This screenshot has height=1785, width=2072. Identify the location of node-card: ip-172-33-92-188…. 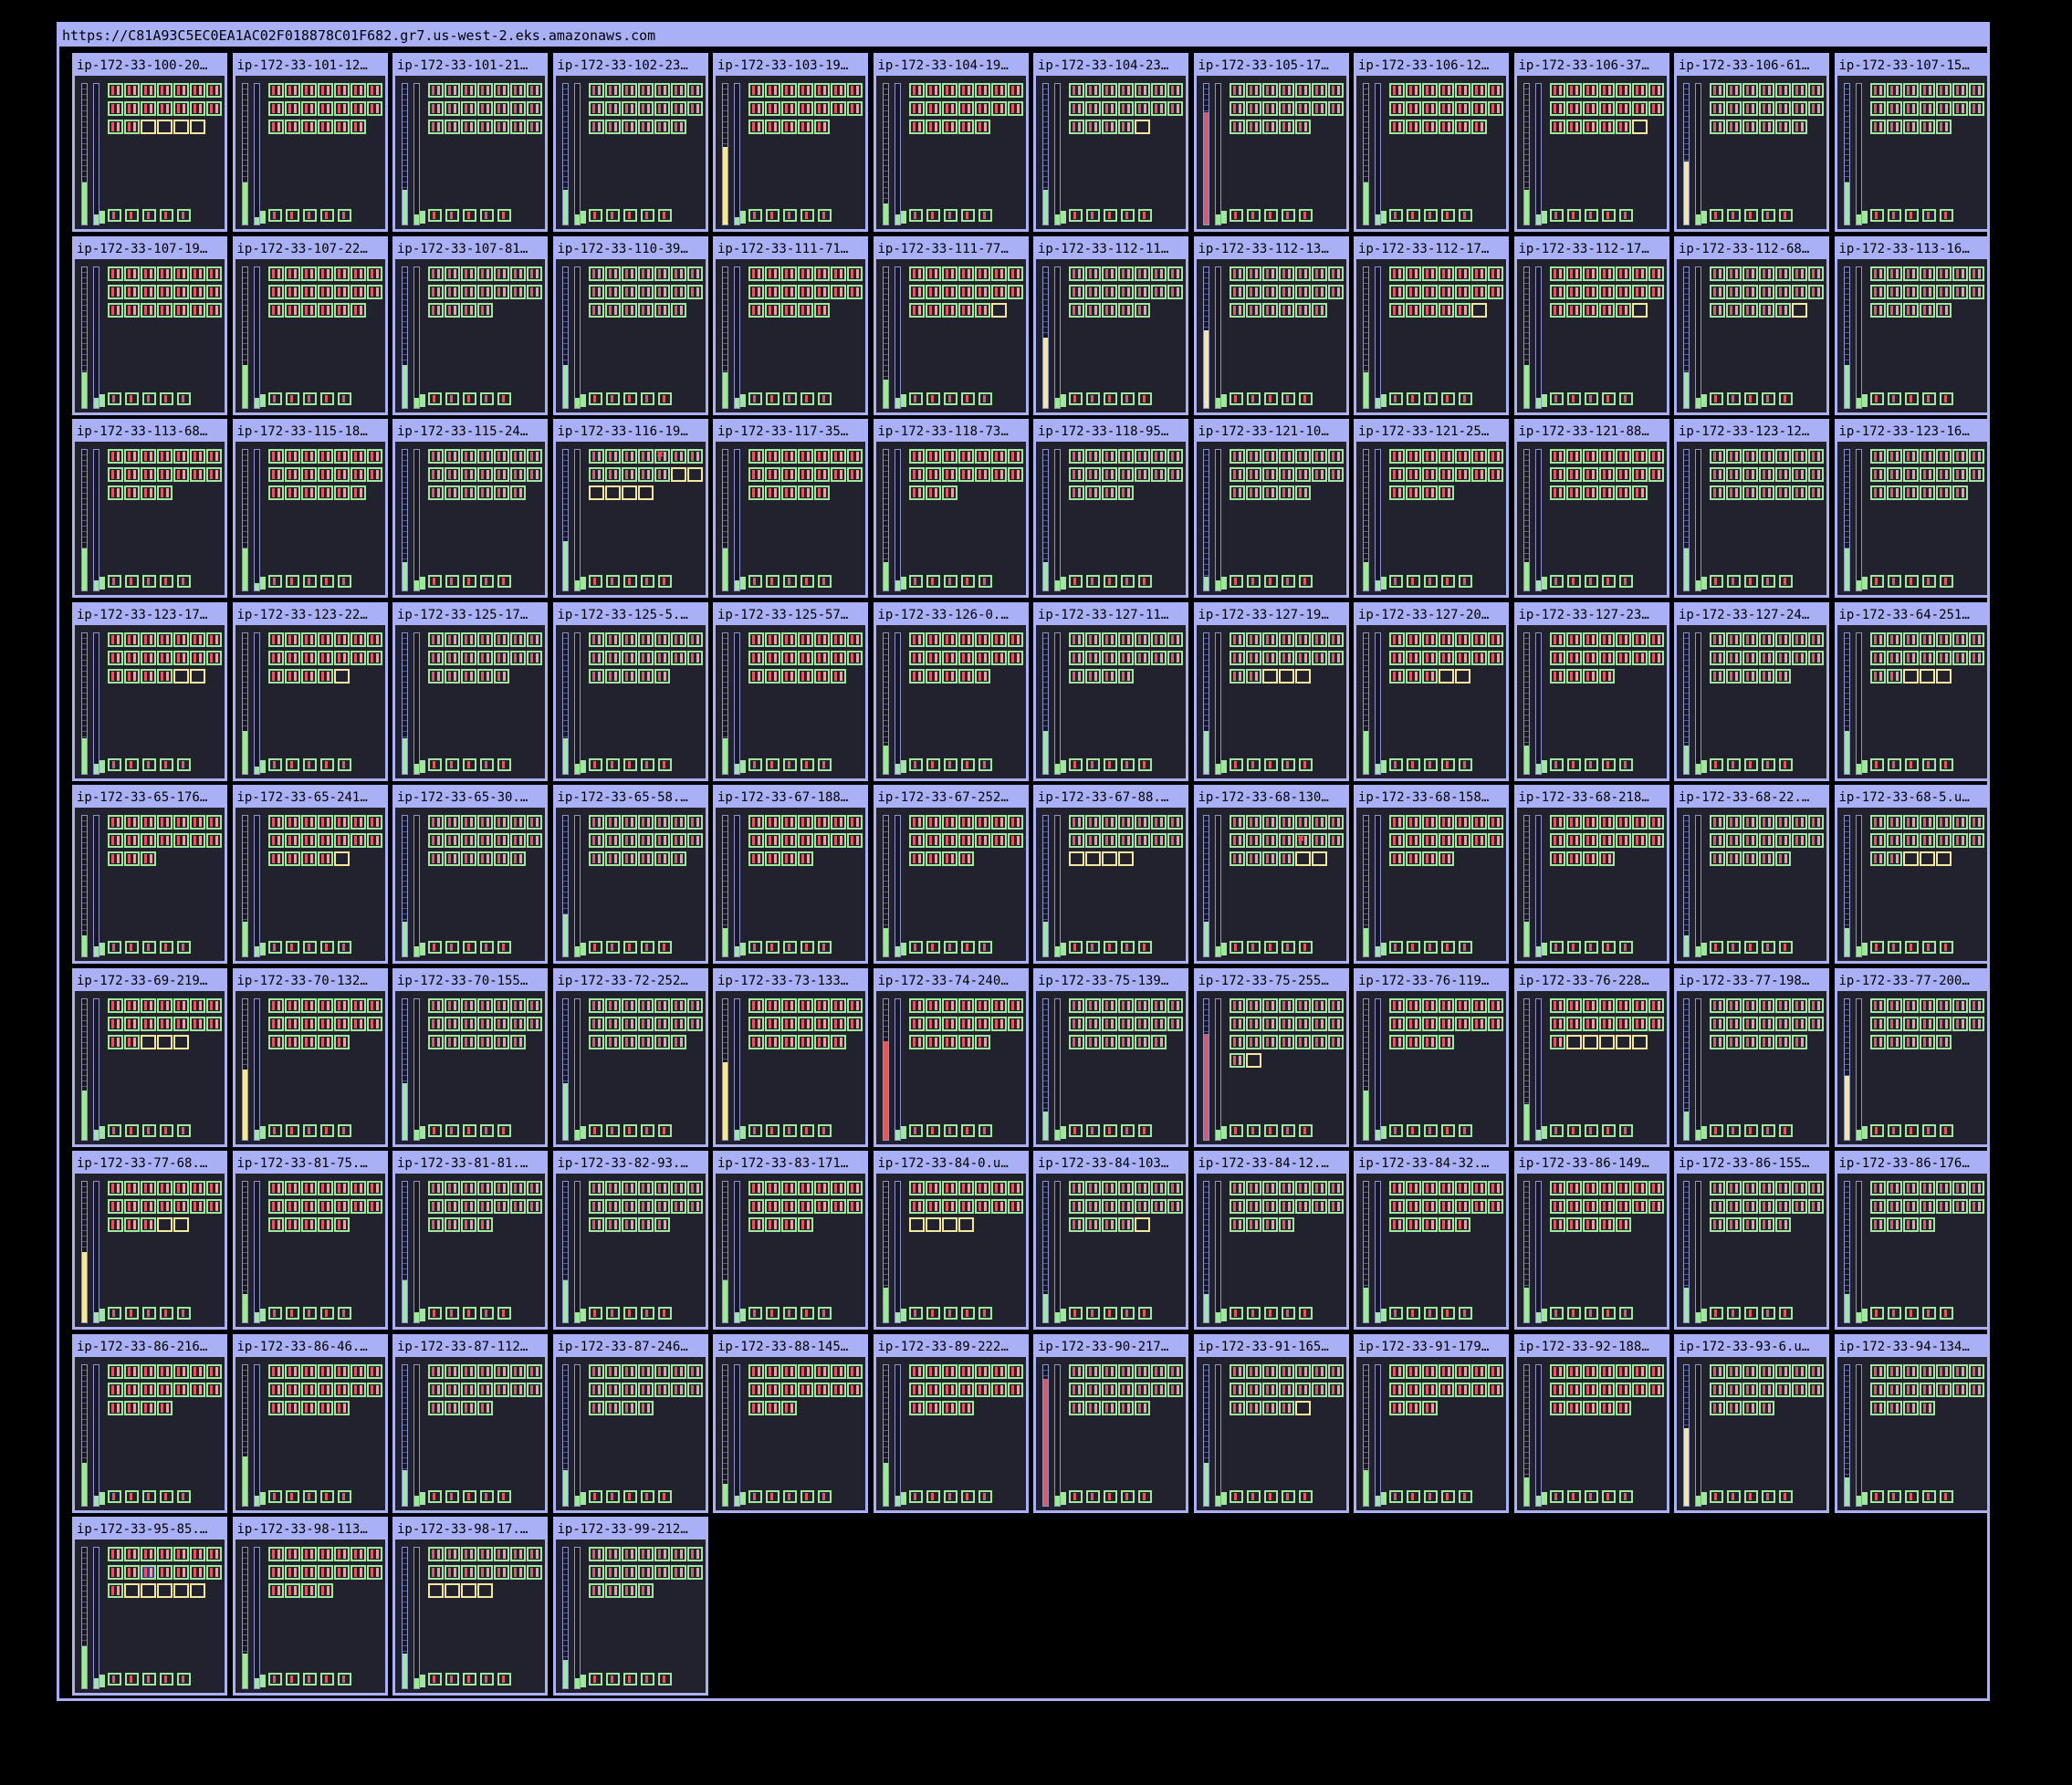
(1591, 1423).